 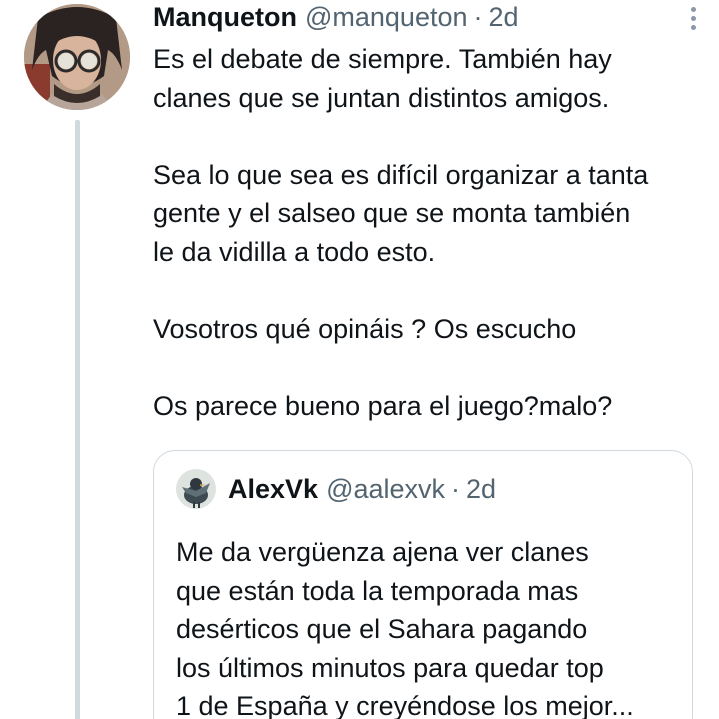 I want to click on avatar-column, so click(x=78, y=57).